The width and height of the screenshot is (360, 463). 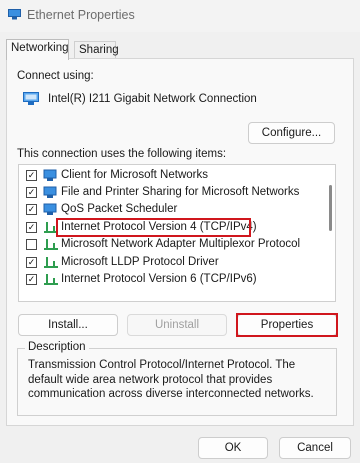 I want to click on list-item-label: QoS Packet Scheduler, so click(x=119, y=209).